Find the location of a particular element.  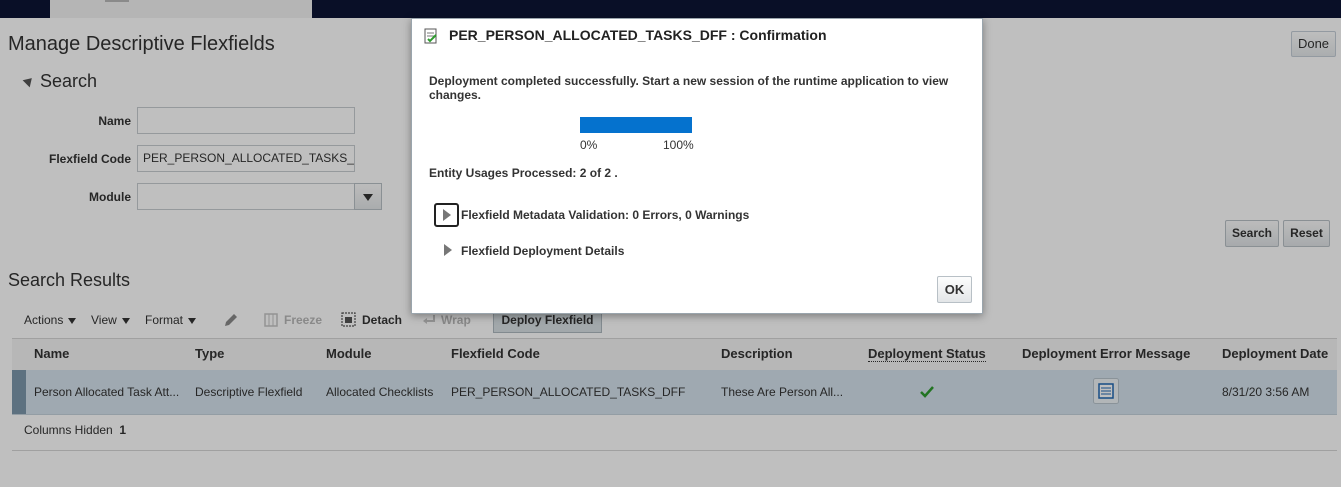

deployment-progress-bar is located at coordinates (636, 125).